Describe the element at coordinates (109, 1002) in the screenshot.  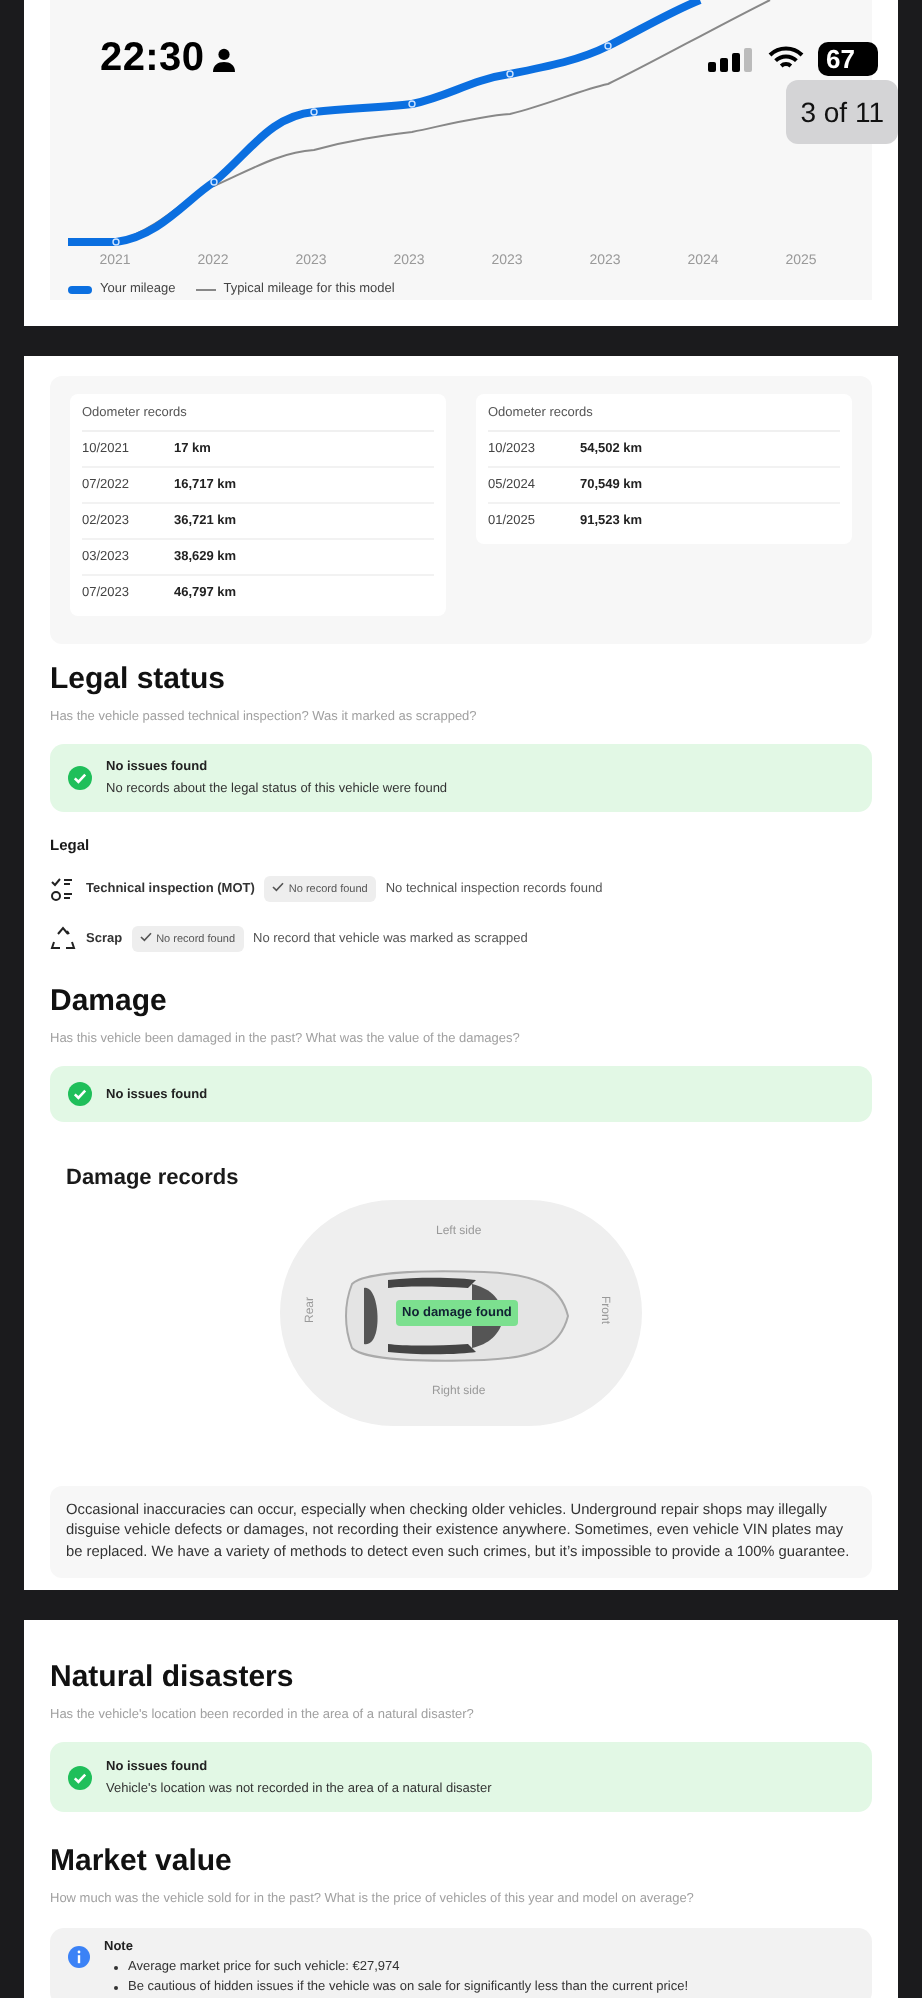
I see `section-heading: Damage` at that location.